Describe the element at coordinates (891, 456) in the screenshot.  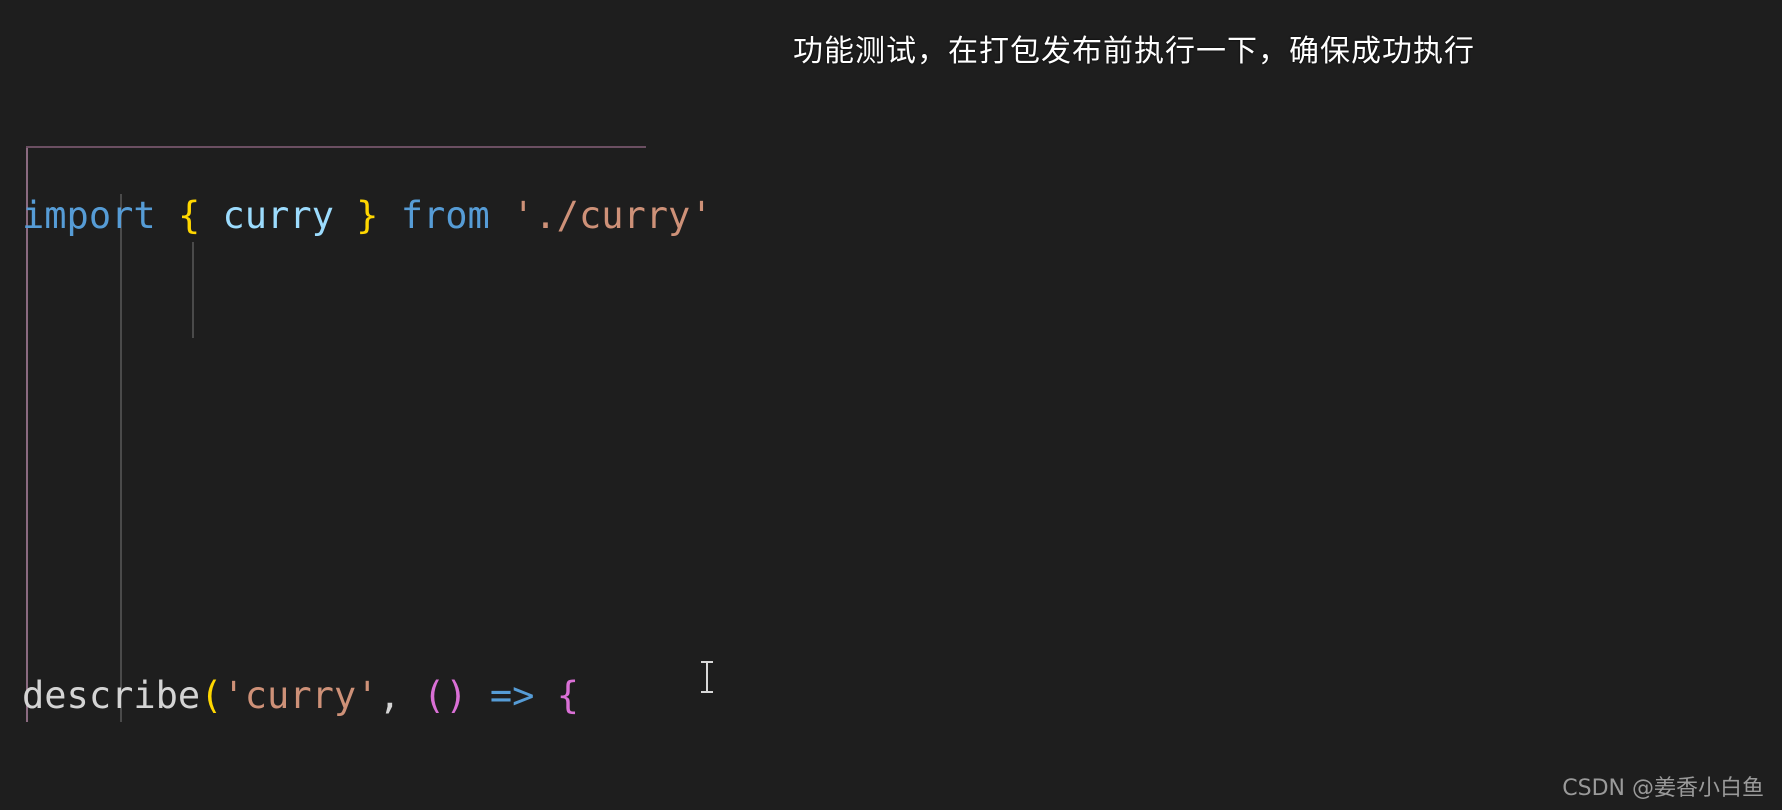
I see `code-line-2-blank` at that location.